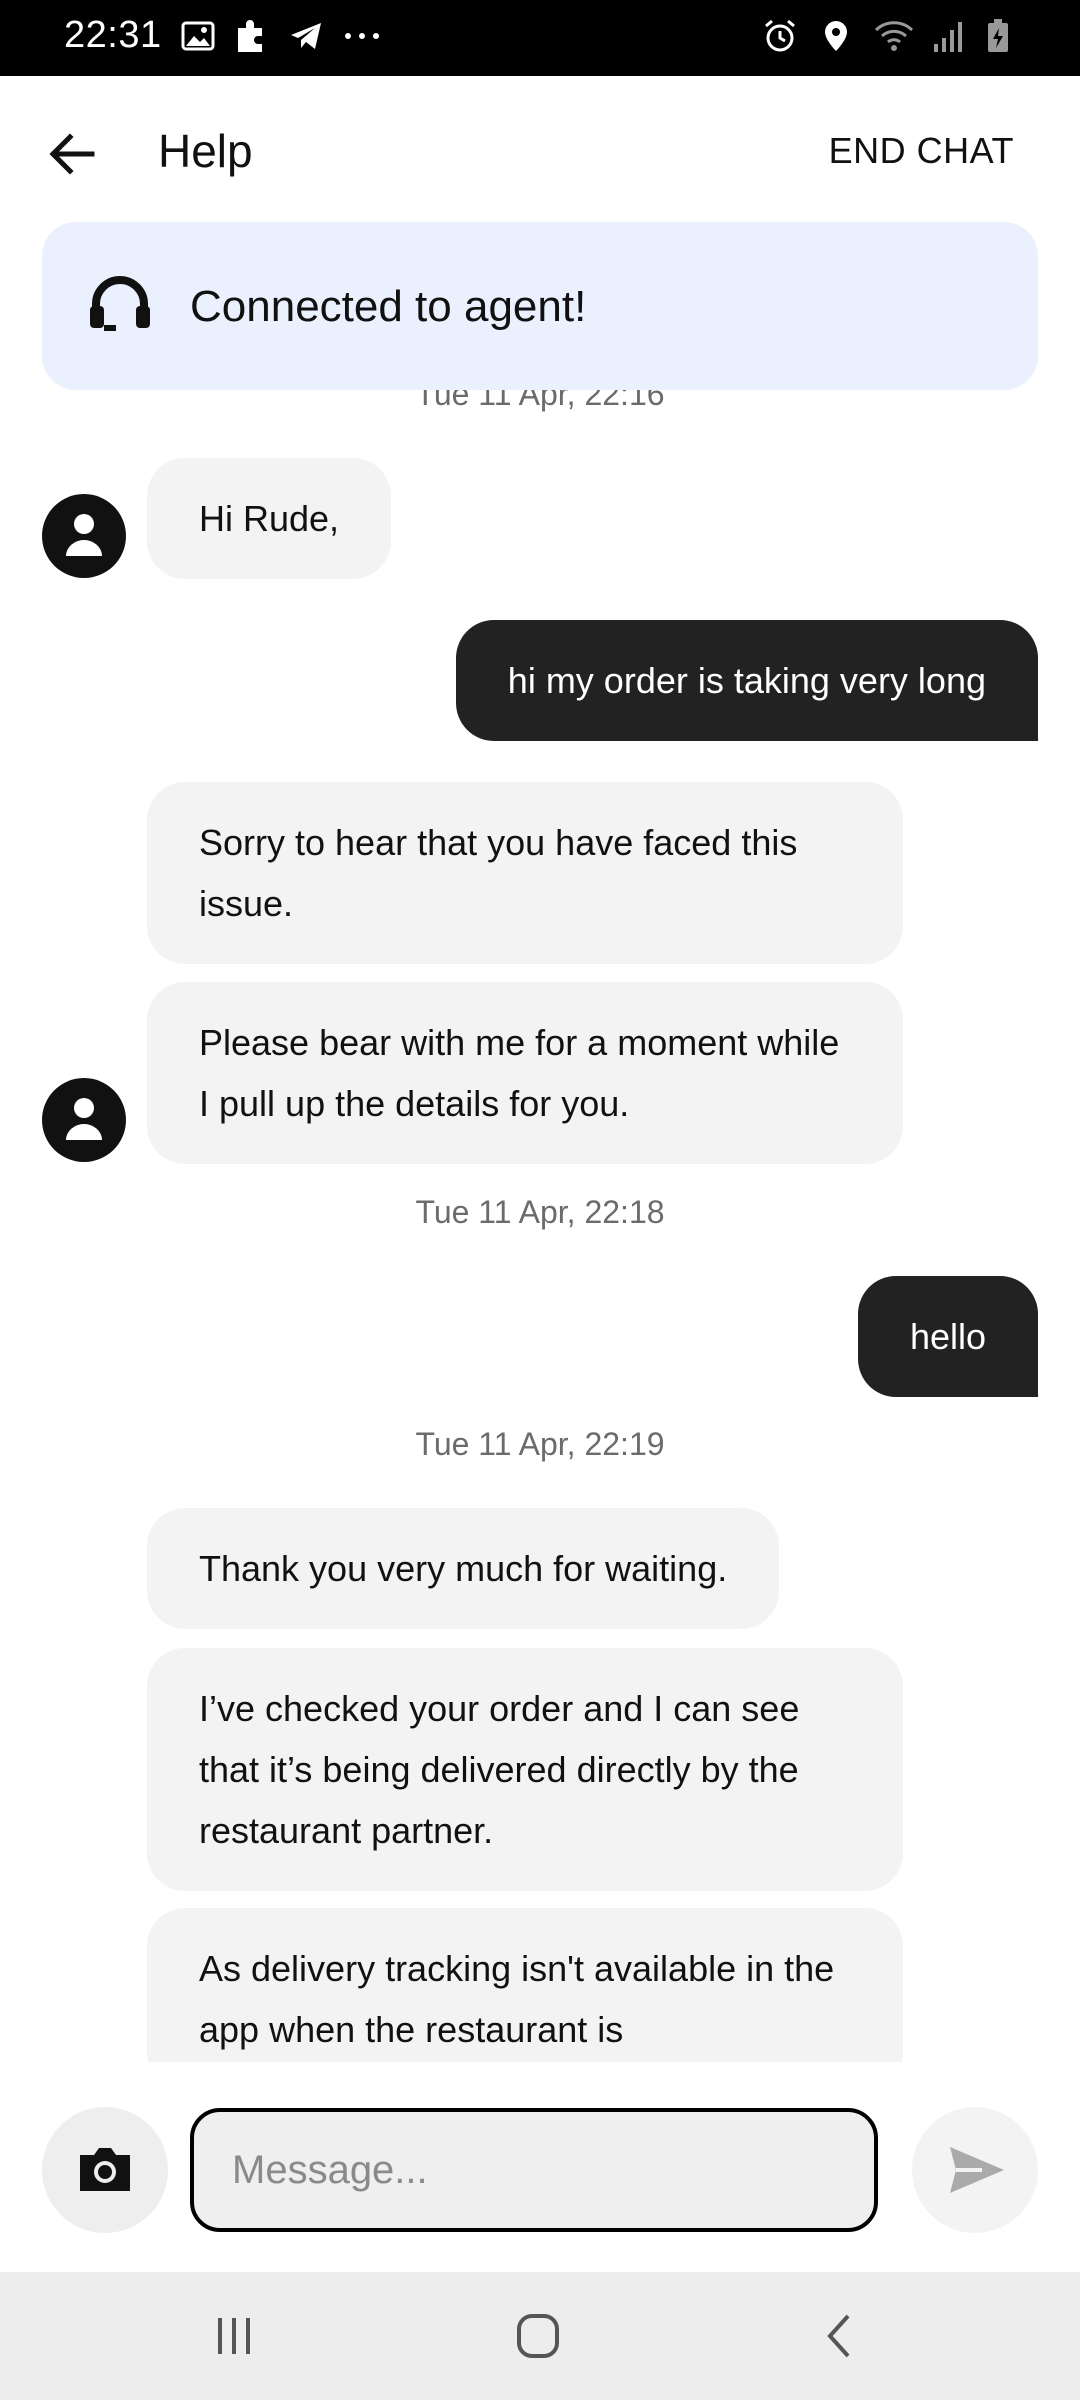 The width and height of the screenshot is (1080, 2400). I want to click on agent-message: Hi Rude,, so click(269, 518).